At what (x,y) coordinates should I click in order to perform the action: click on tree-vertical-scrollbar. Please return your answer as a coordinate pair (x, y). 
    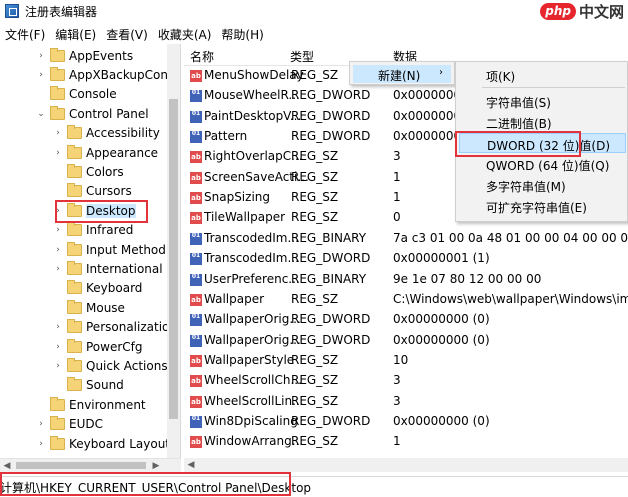
    Looking at the image, I should click on (173, 251).